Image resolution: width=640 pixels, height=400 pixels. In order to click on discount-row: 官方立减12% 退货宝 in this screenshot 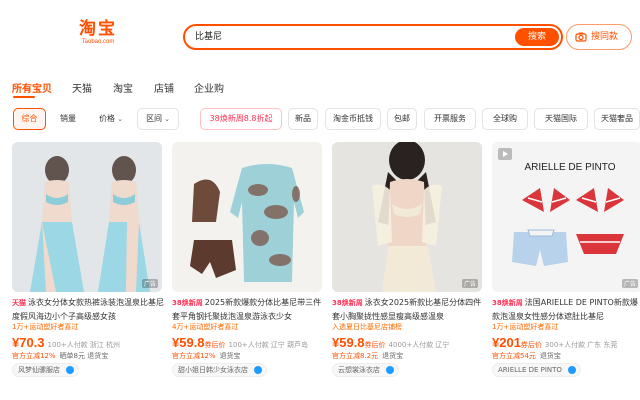, I will do `click(206, 356)`.